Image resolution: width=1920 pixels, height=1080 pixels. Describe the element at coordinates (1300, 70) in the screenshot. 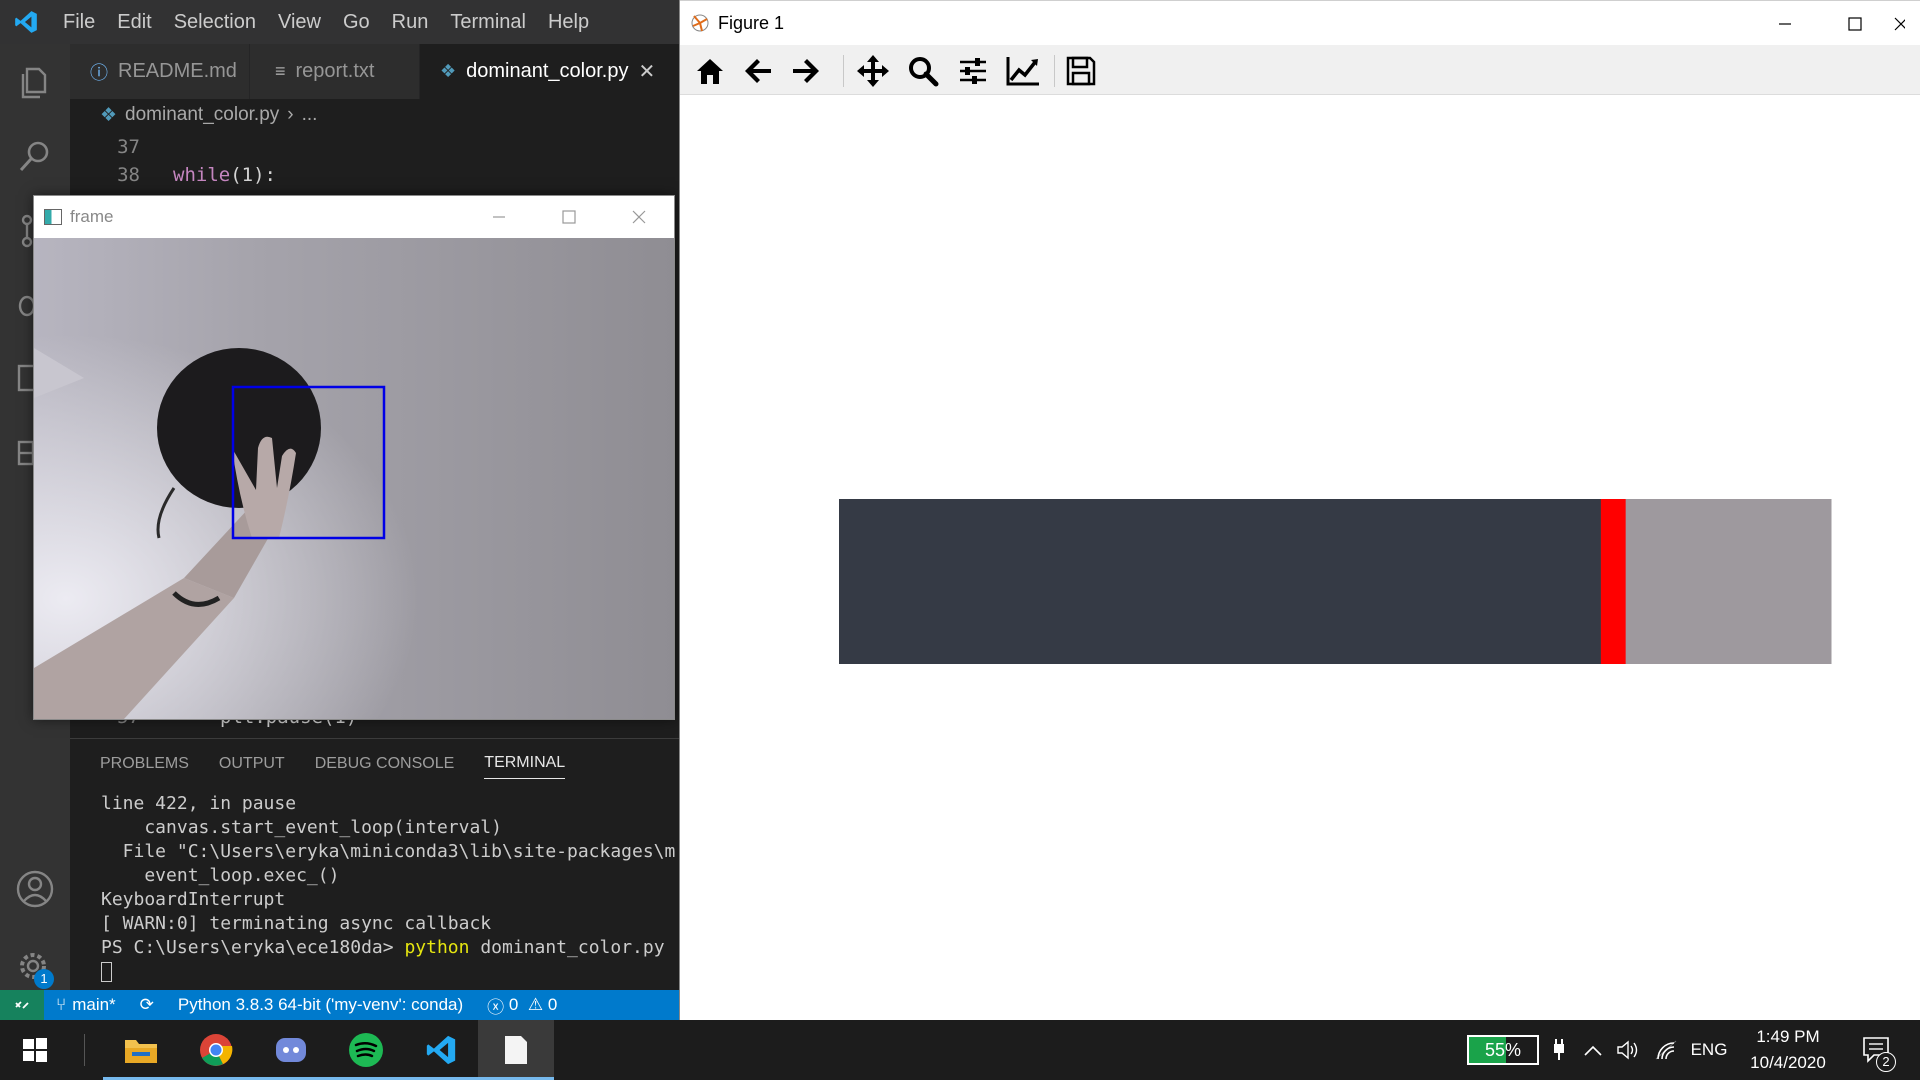

I see `figure-toolbar` at that location.